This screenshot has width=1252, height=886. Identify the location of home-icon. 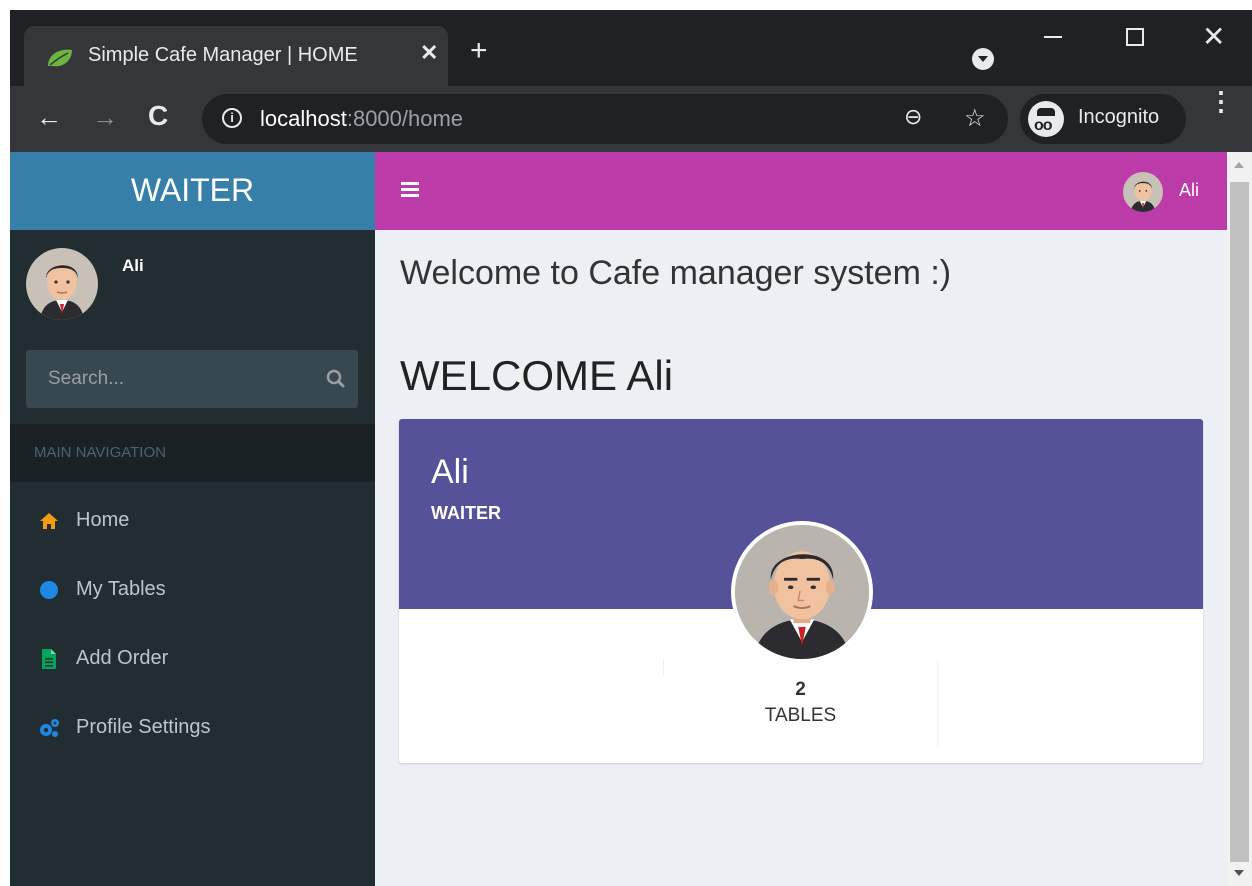
(49, 521).